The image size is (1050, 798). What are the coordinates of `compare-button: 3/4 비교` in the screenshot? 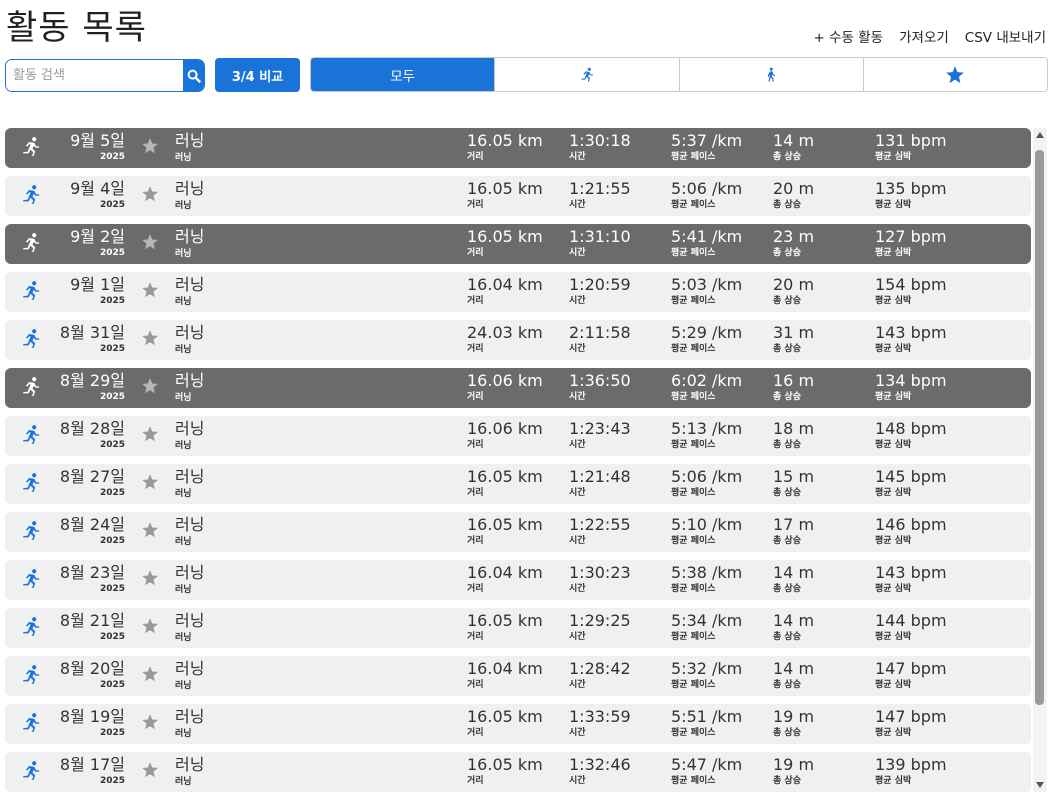 It's located at (257, 75).